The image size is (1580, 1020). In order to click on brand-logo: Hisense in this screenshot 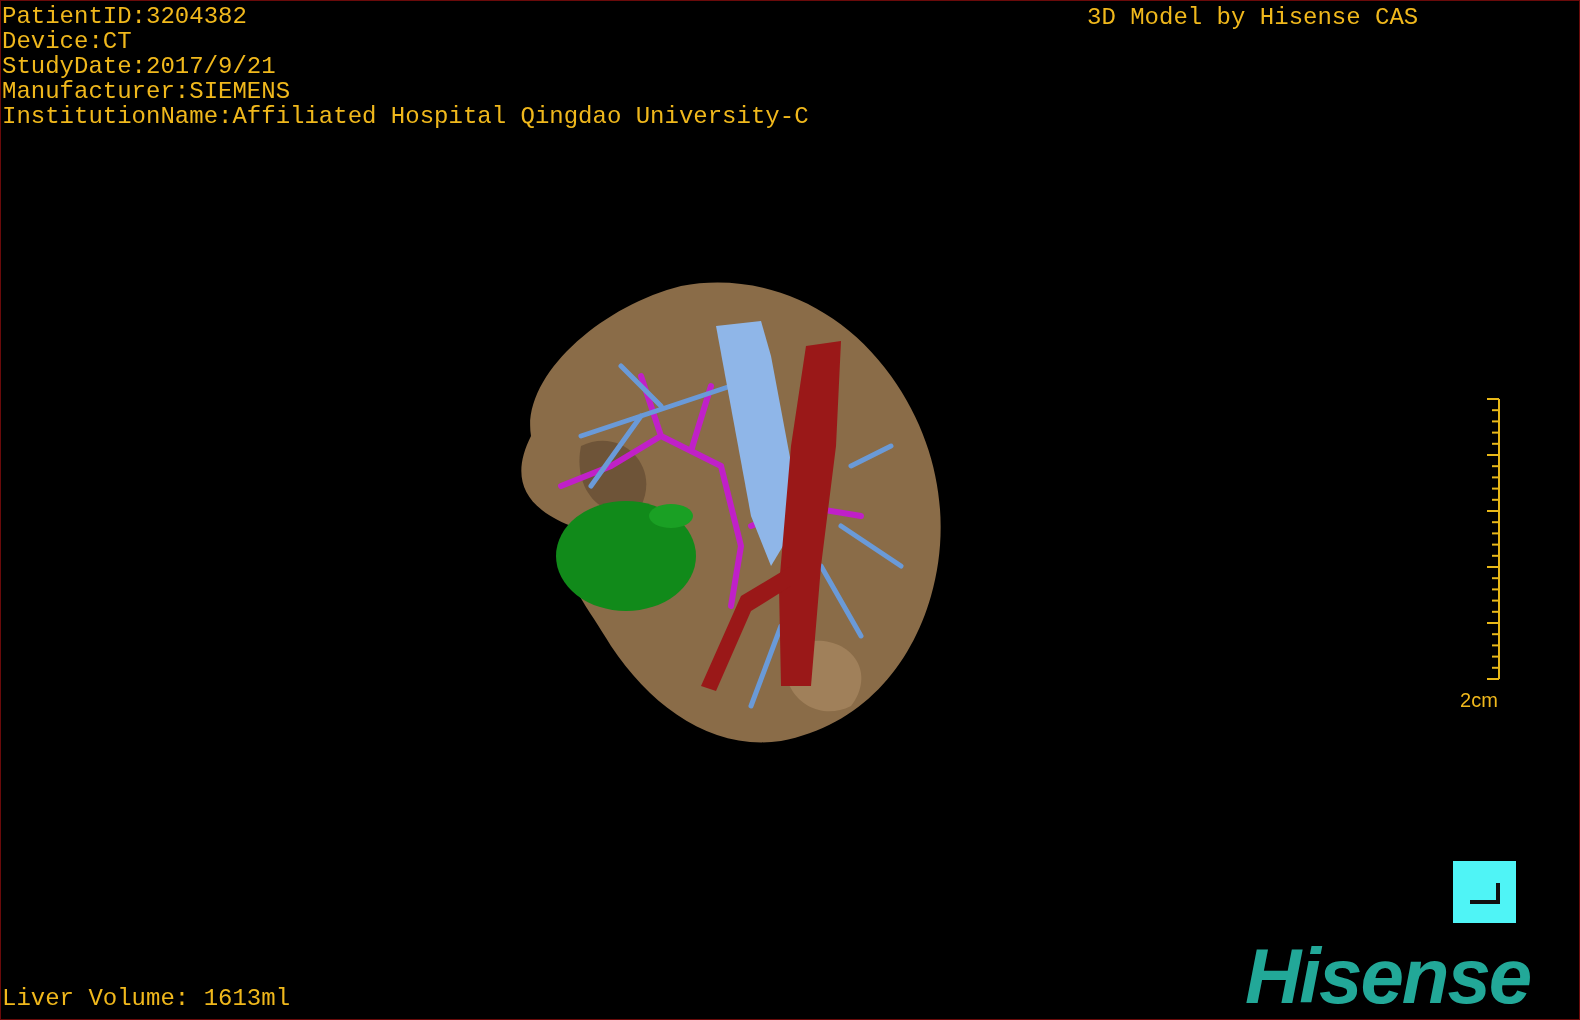, I will do `click(1388, 976)`.